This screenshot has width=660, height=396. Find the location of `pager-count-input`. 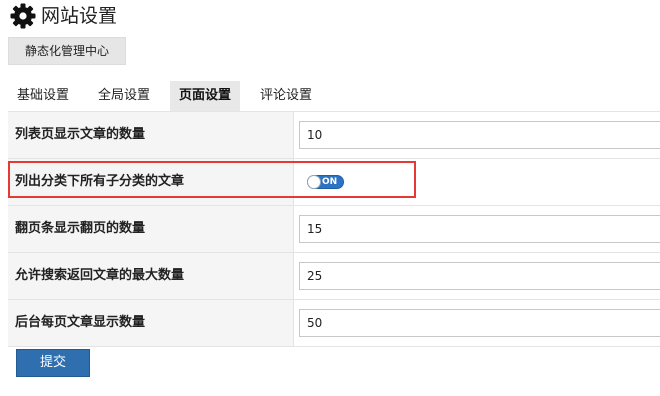

pager-count-input is located at coordinates (479, 229).